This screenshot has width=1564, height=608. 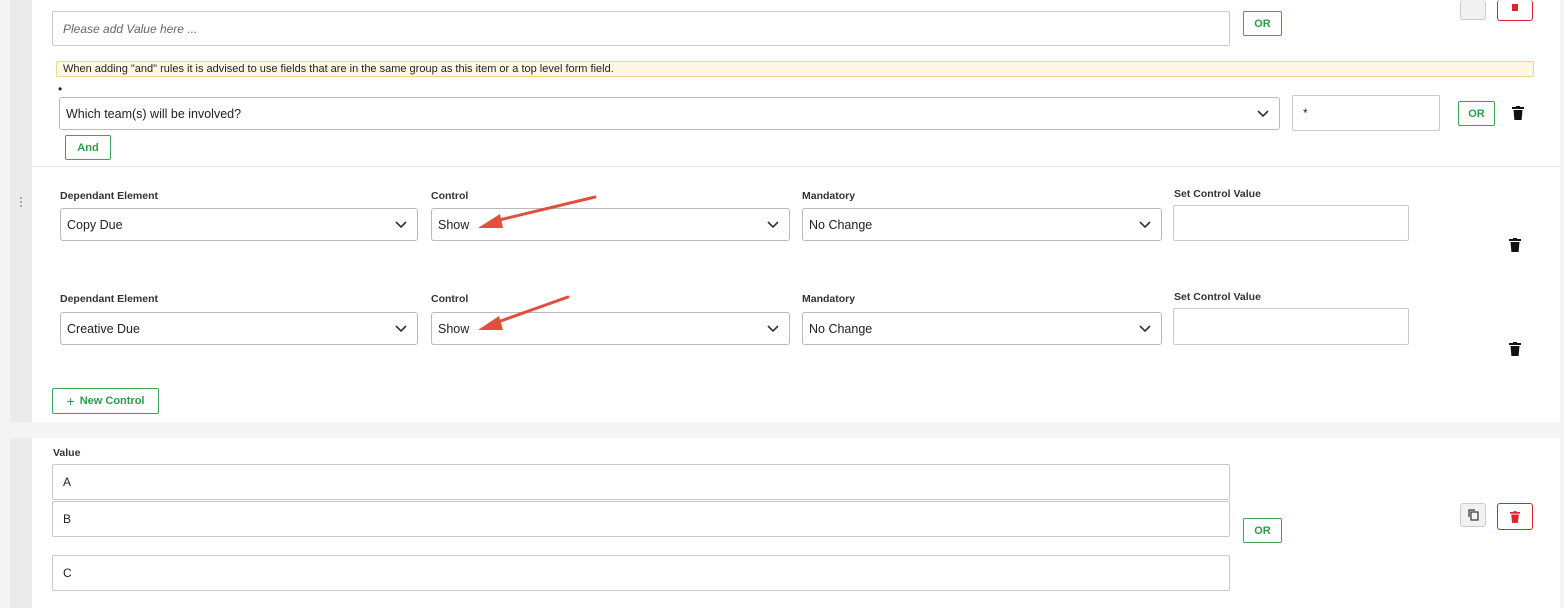 What do you see at coordinates (641, 482) in the screenshot?
I see `value-input: A` at bounding box center [641, 482].